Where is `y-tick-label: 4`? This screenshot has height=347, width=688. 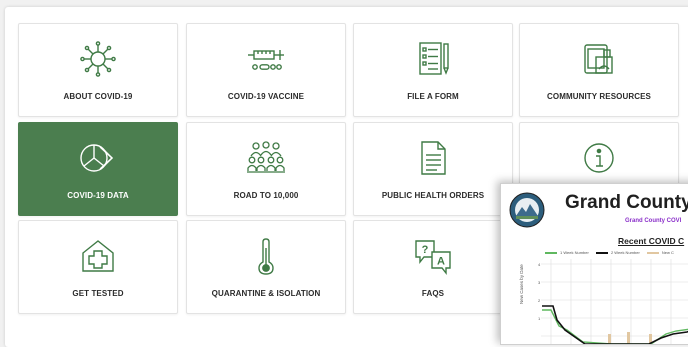
y-tick-label: 4 is located at coordinates (539, 264).